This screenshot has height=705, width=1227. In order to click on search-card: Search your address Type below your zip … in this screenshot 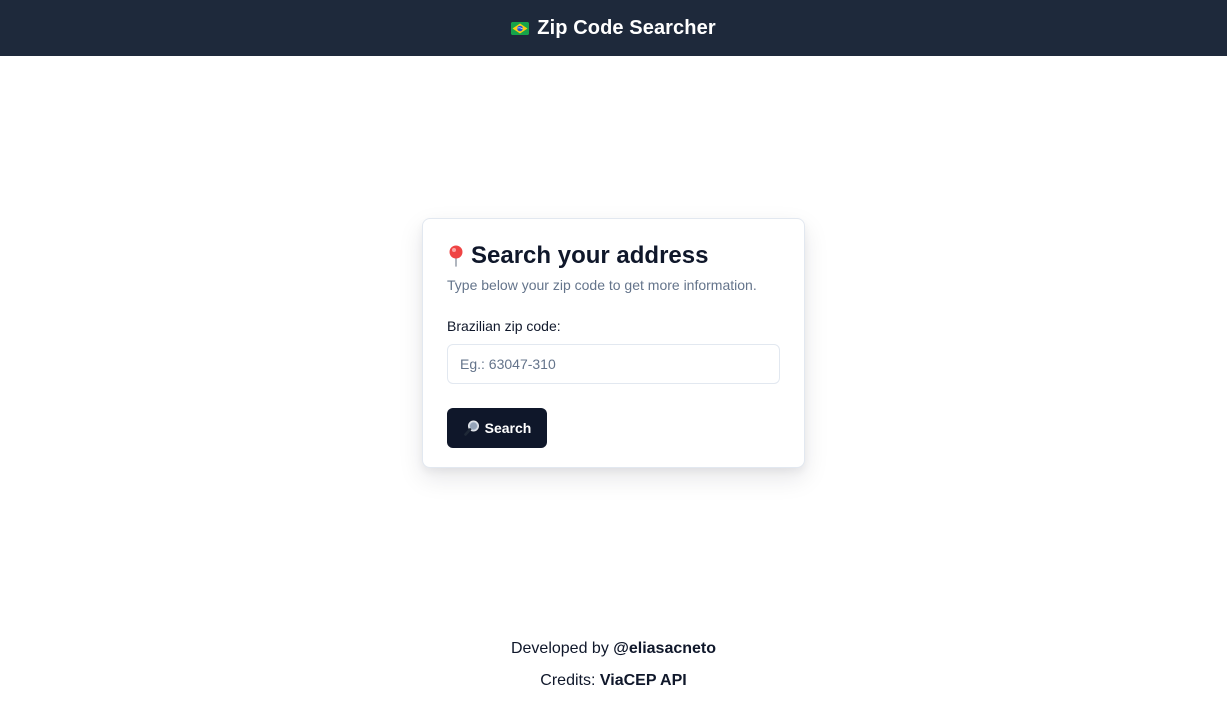, I will do `click(613, 343)`.